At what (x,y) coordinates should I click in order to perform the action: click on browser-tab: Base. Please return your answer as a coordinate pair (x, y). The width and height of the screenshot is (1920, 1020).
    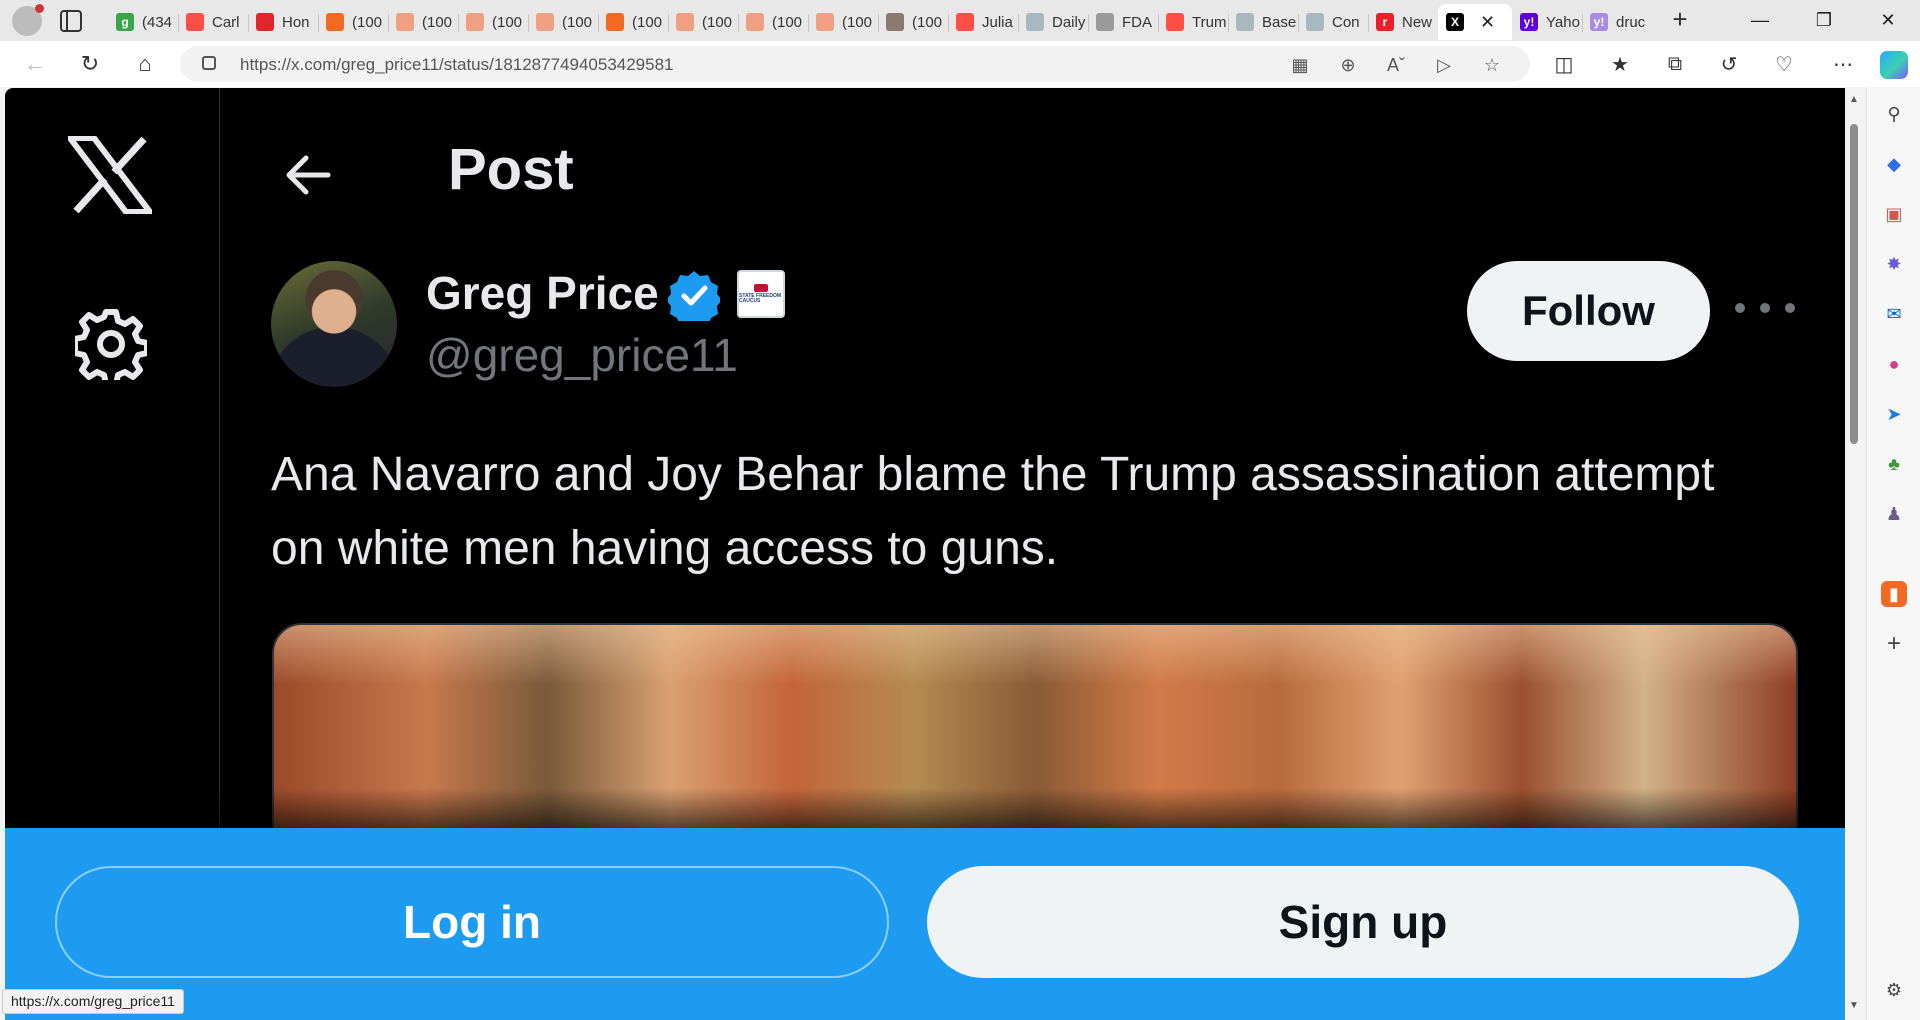
    Looking at the image, I should click on (1263, 22).